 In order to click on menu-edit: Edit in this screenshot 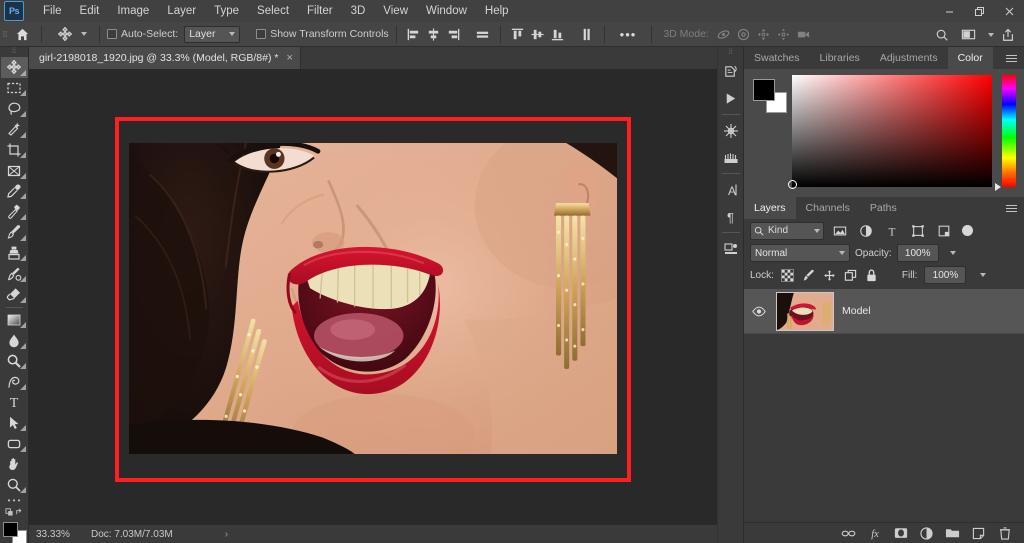, I will do `click(90, 11)`.